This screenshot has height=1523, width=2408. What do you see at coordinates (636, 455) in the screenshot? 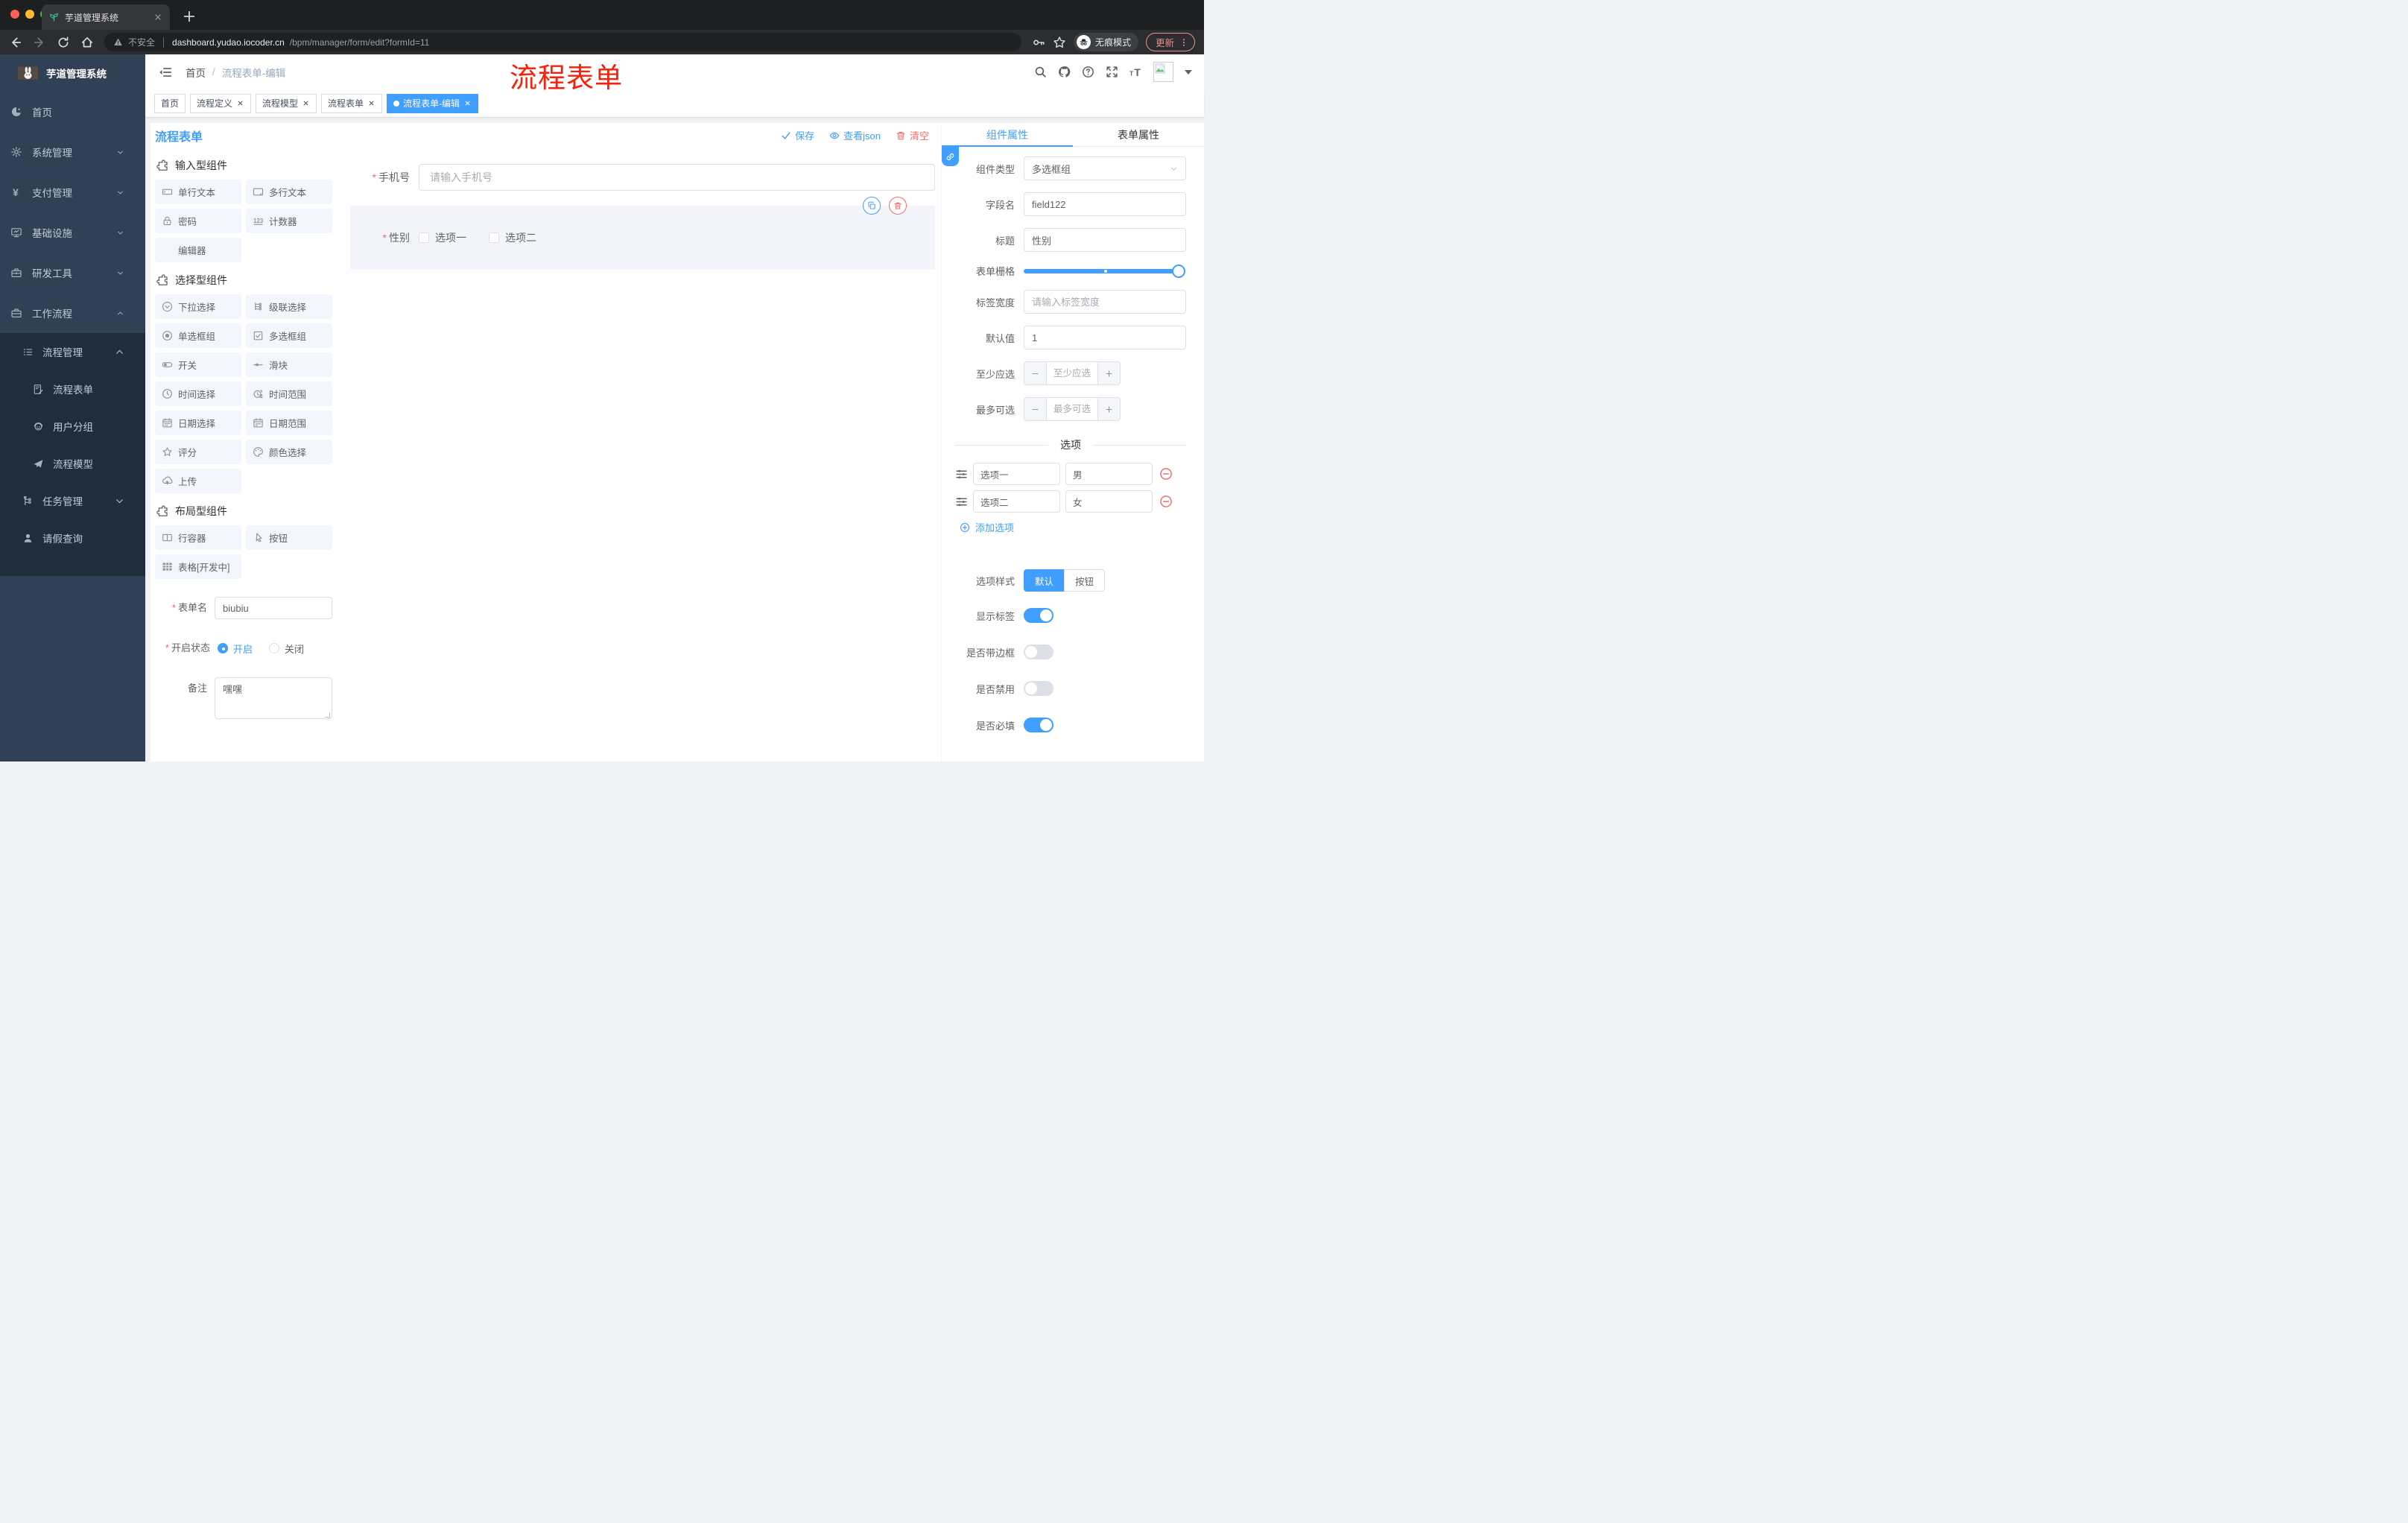
I see `form-canvas: *手机号 *性别 选项一 选项二` at bounding box center [636, 455].